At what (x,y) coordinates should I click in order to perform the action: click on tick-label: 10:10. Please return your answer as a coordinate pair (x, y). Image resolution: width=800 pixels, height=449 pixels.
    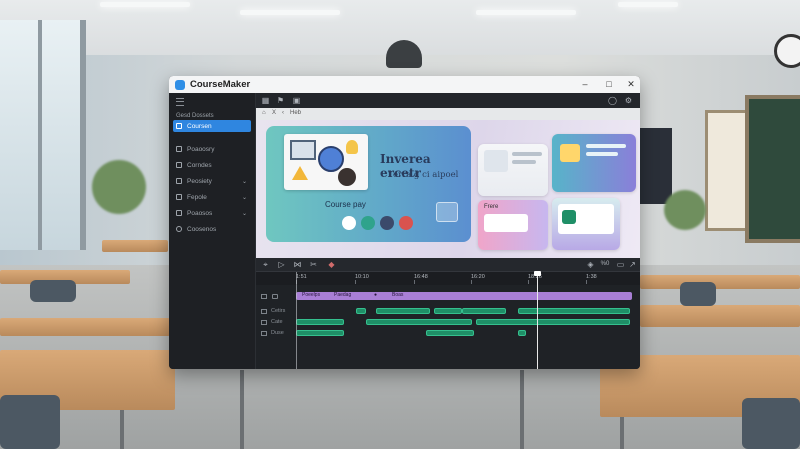
    Looking at the image, I should click on (362, 277).